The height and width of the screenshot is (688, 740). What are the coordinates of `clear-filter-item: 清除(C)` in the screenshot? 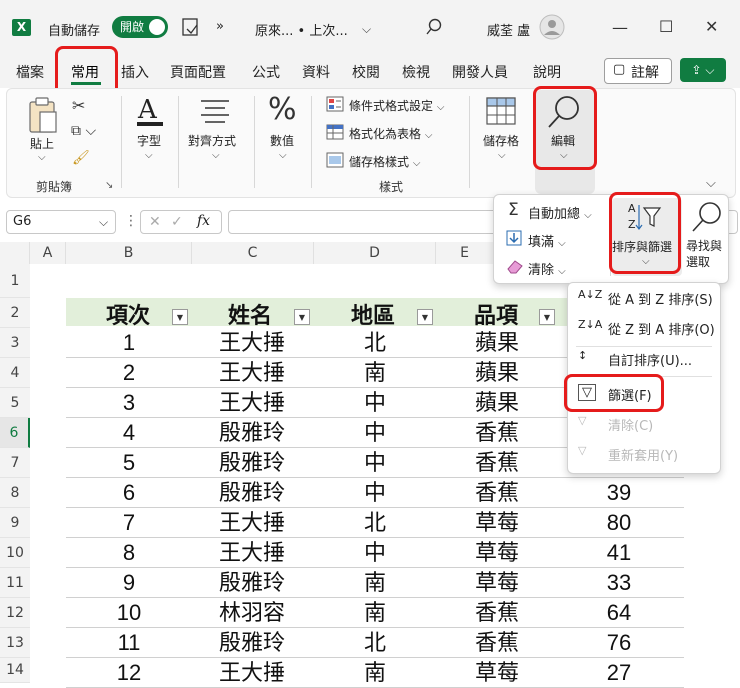 It's located at (630, 424).